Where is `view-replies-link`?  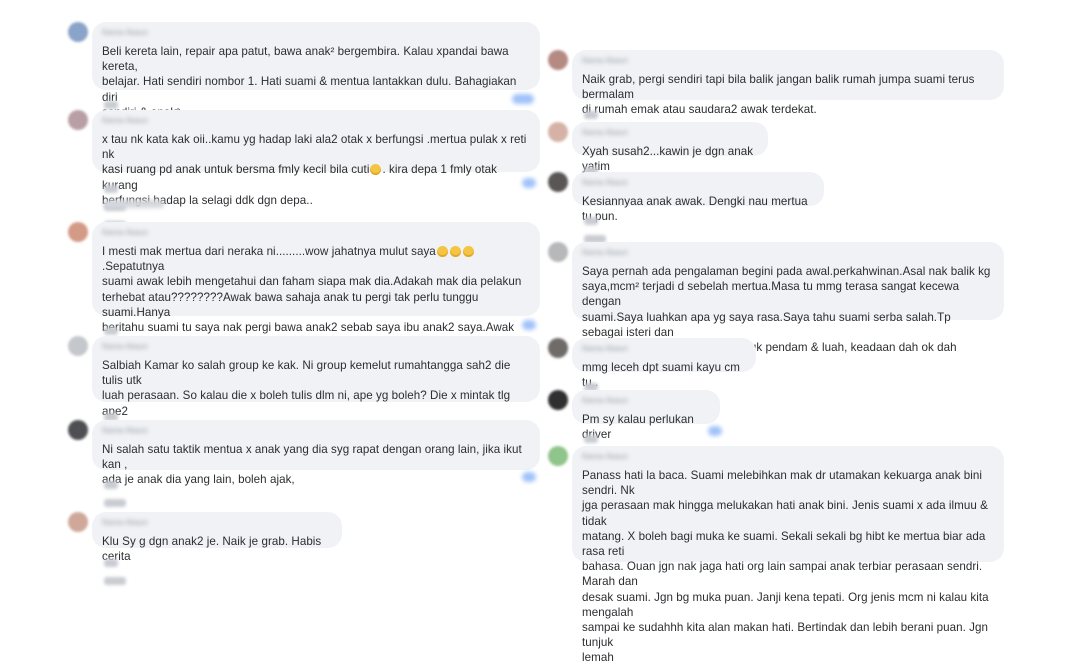 view-replies-link is located at coordinates (134, 204).